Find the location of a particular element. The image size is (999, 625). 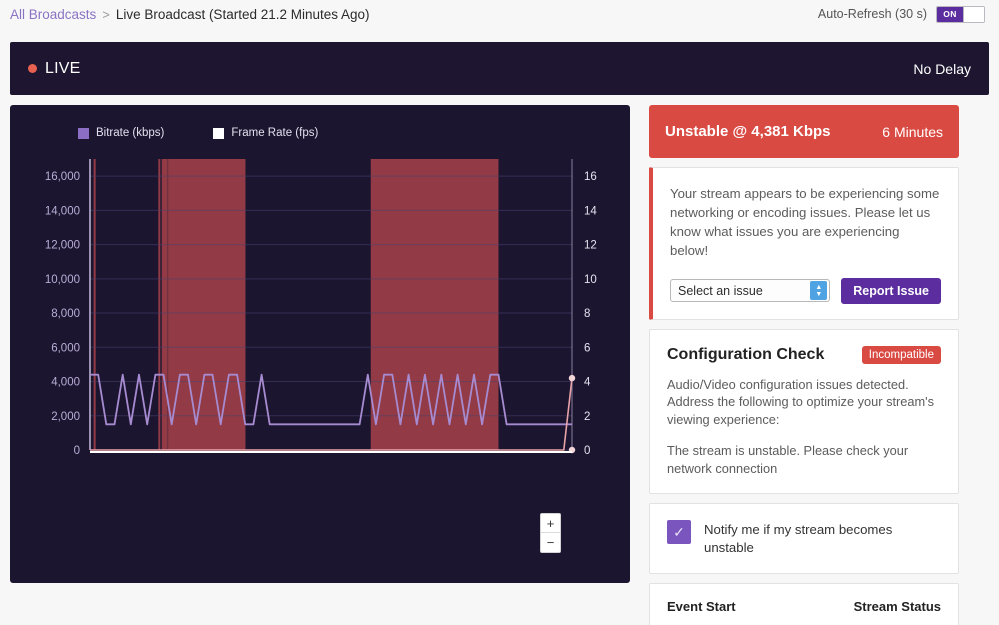

notify-label: Notify me if my stream becomes unstable is located at coordinates (798, 538).